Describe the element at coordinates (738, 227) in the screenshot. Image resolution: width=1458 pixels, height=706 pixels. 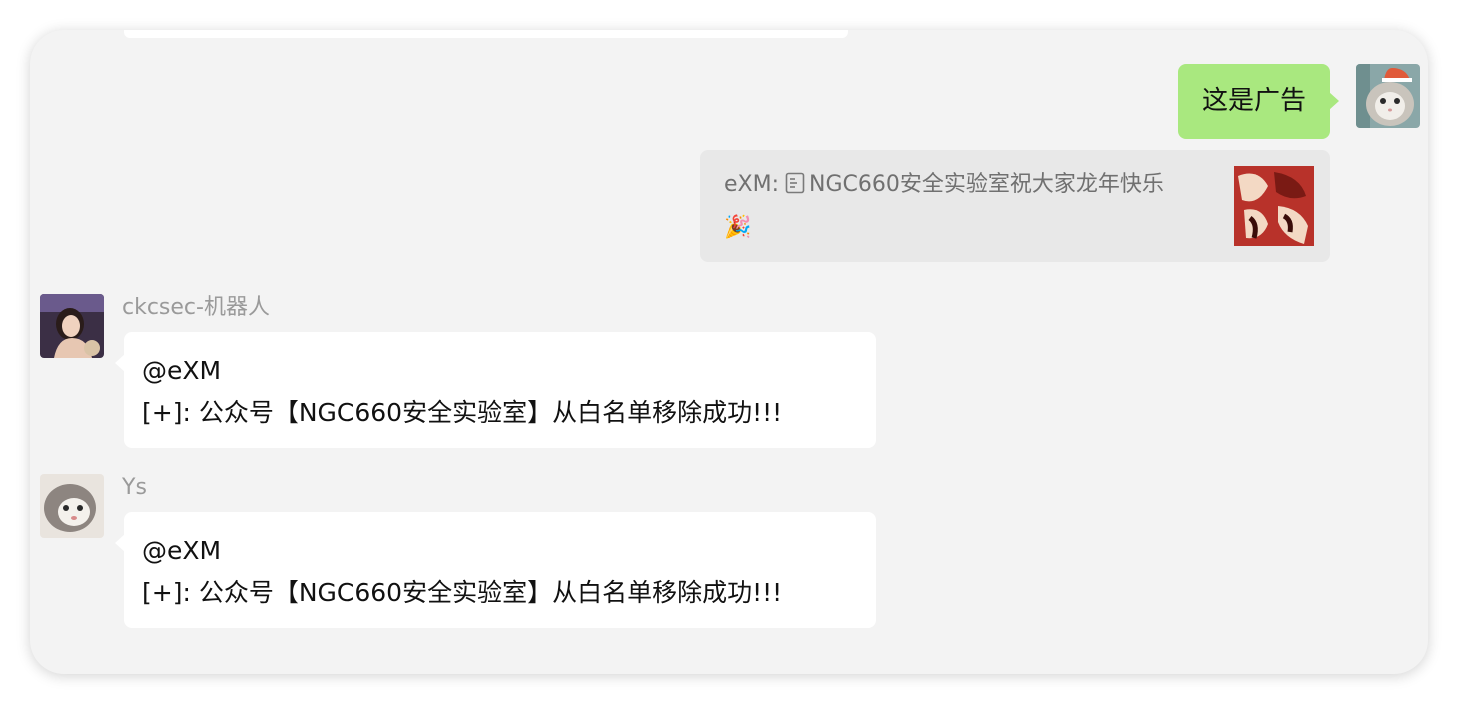
I see `party-popper-icon: 🎉` at that location.